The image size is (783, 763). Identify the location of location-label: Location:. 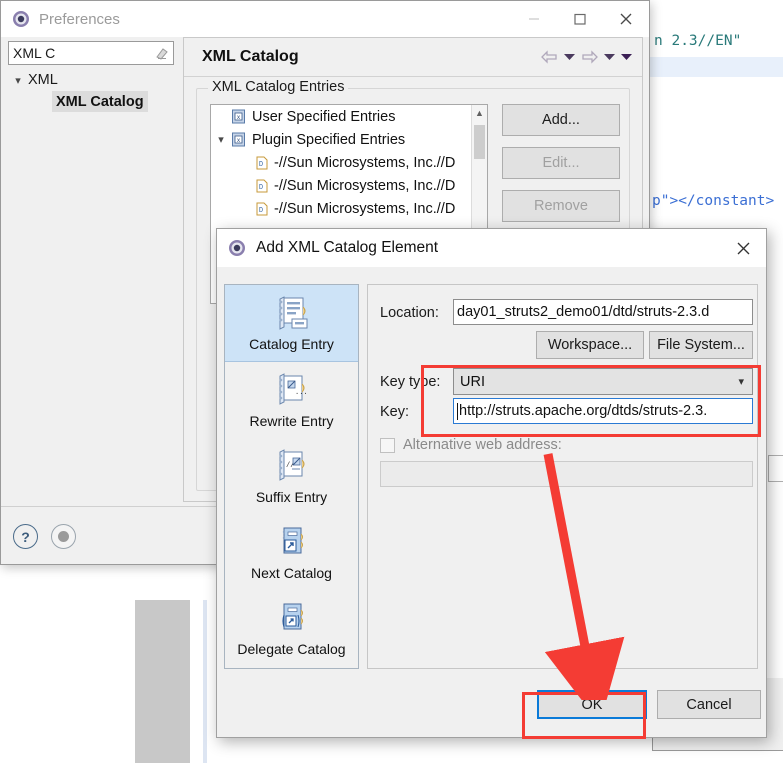
(409, 313).